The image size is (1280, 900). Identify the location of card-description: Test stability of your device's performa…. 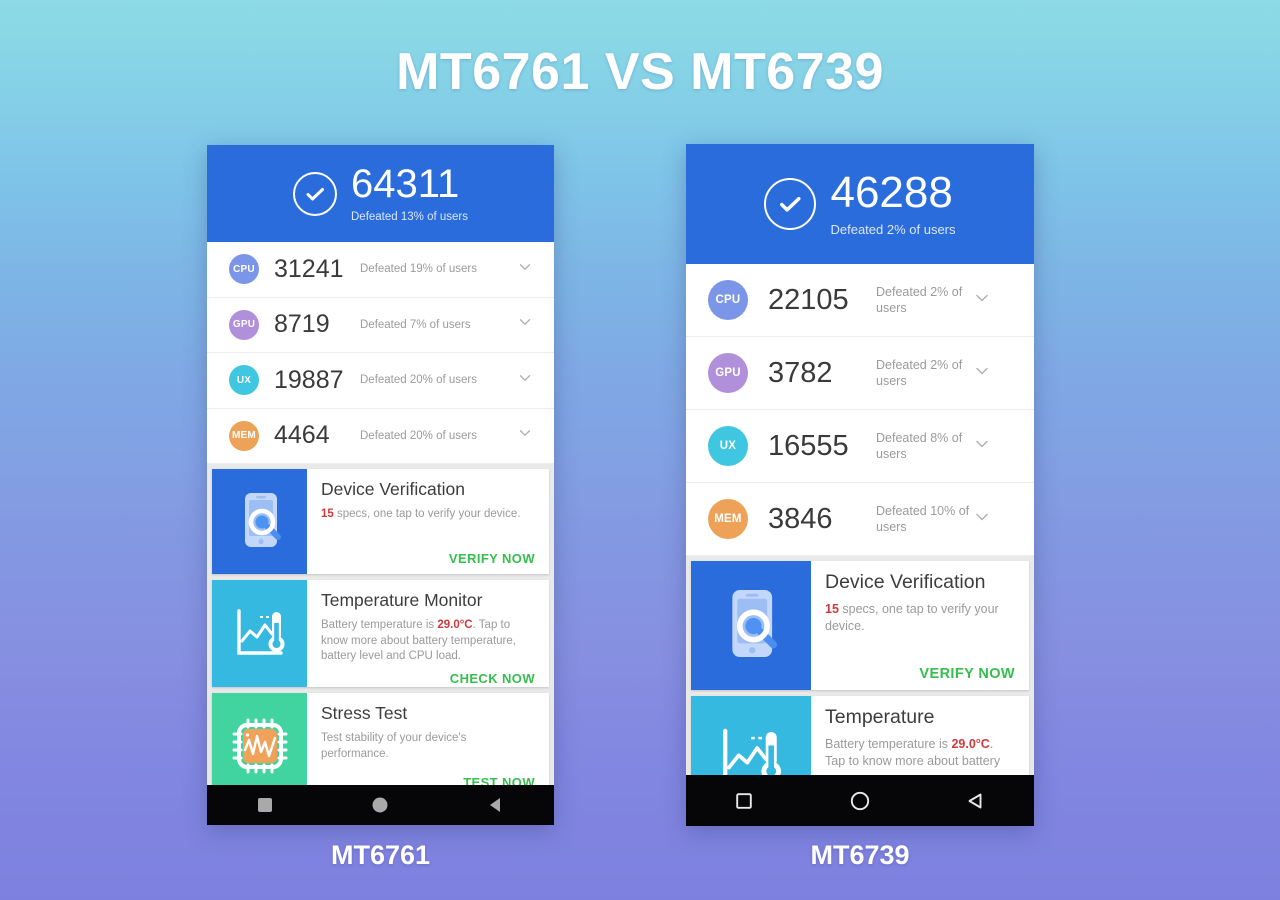
(394, 746).